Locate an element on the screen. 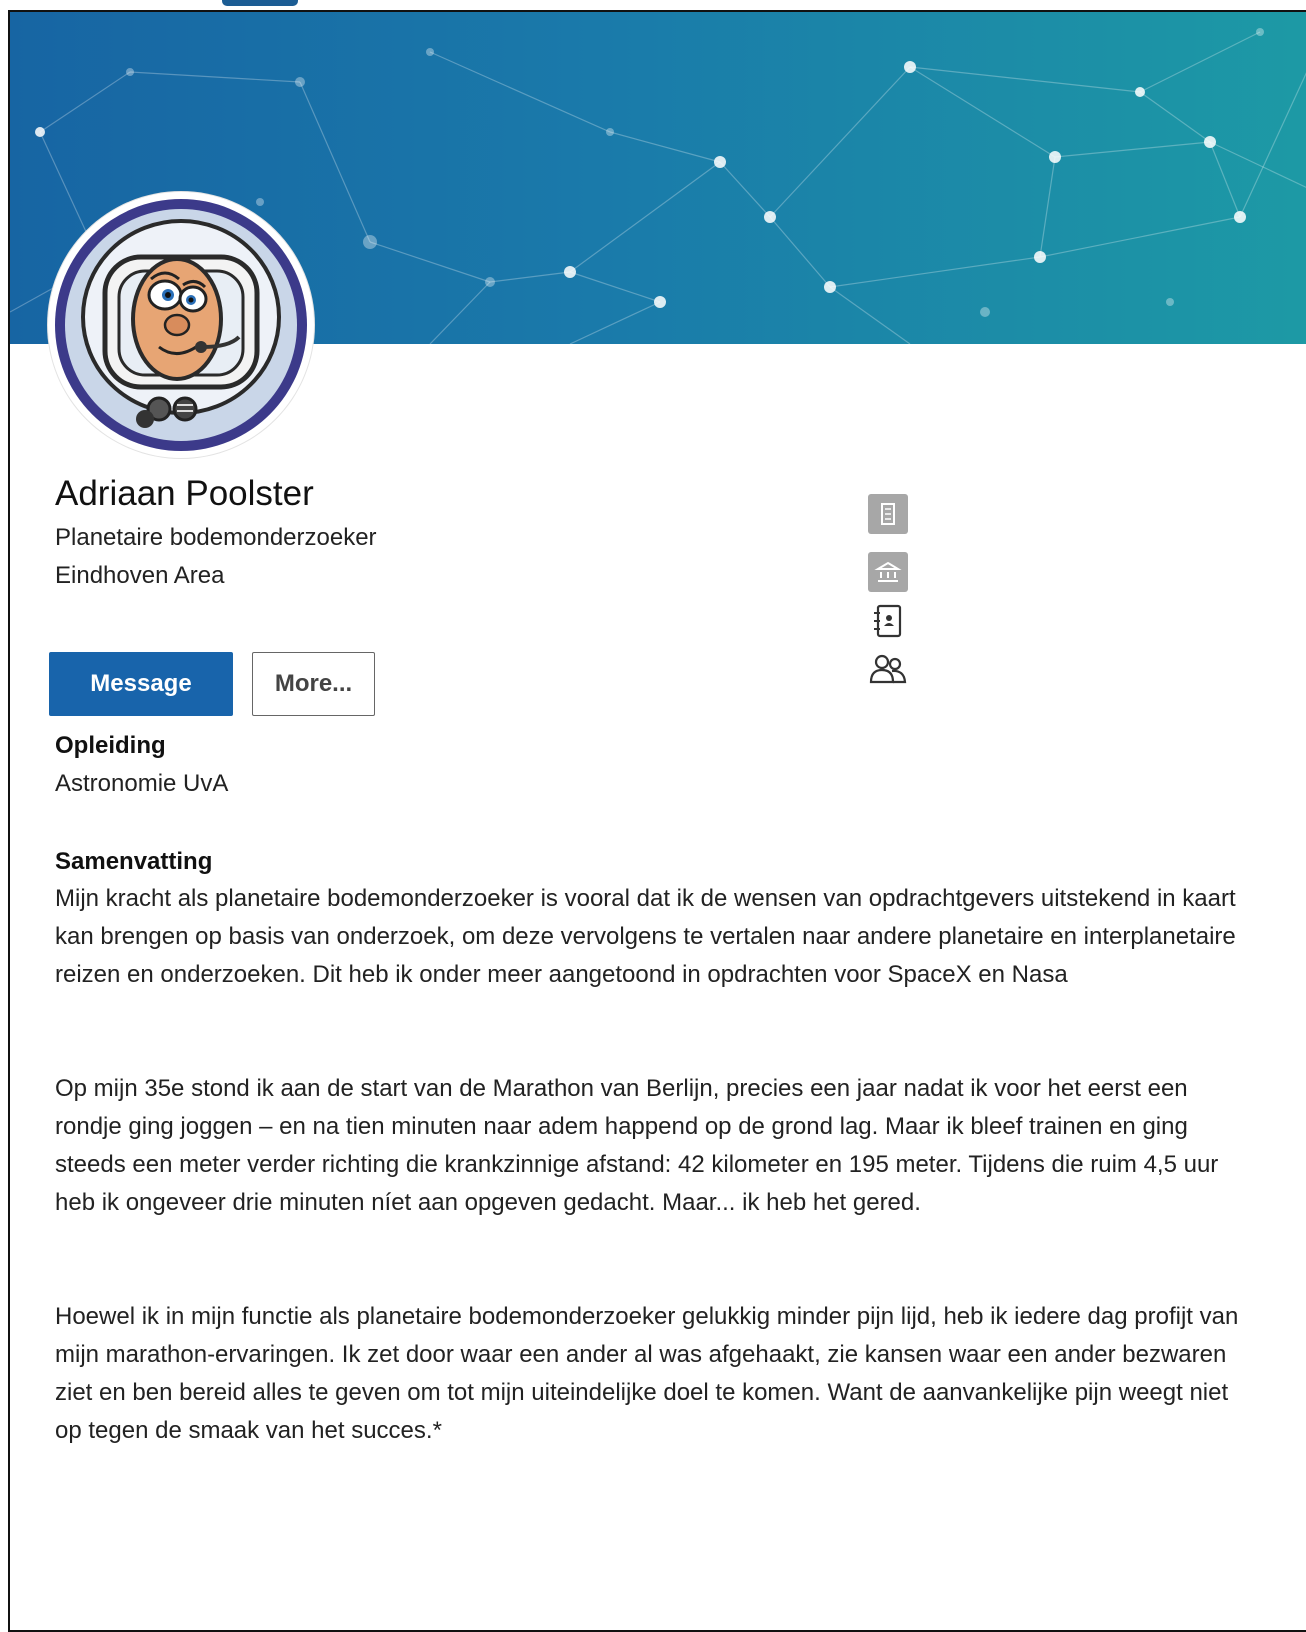  education-value: Astronomie UvA is located at coordinates (142, 783).